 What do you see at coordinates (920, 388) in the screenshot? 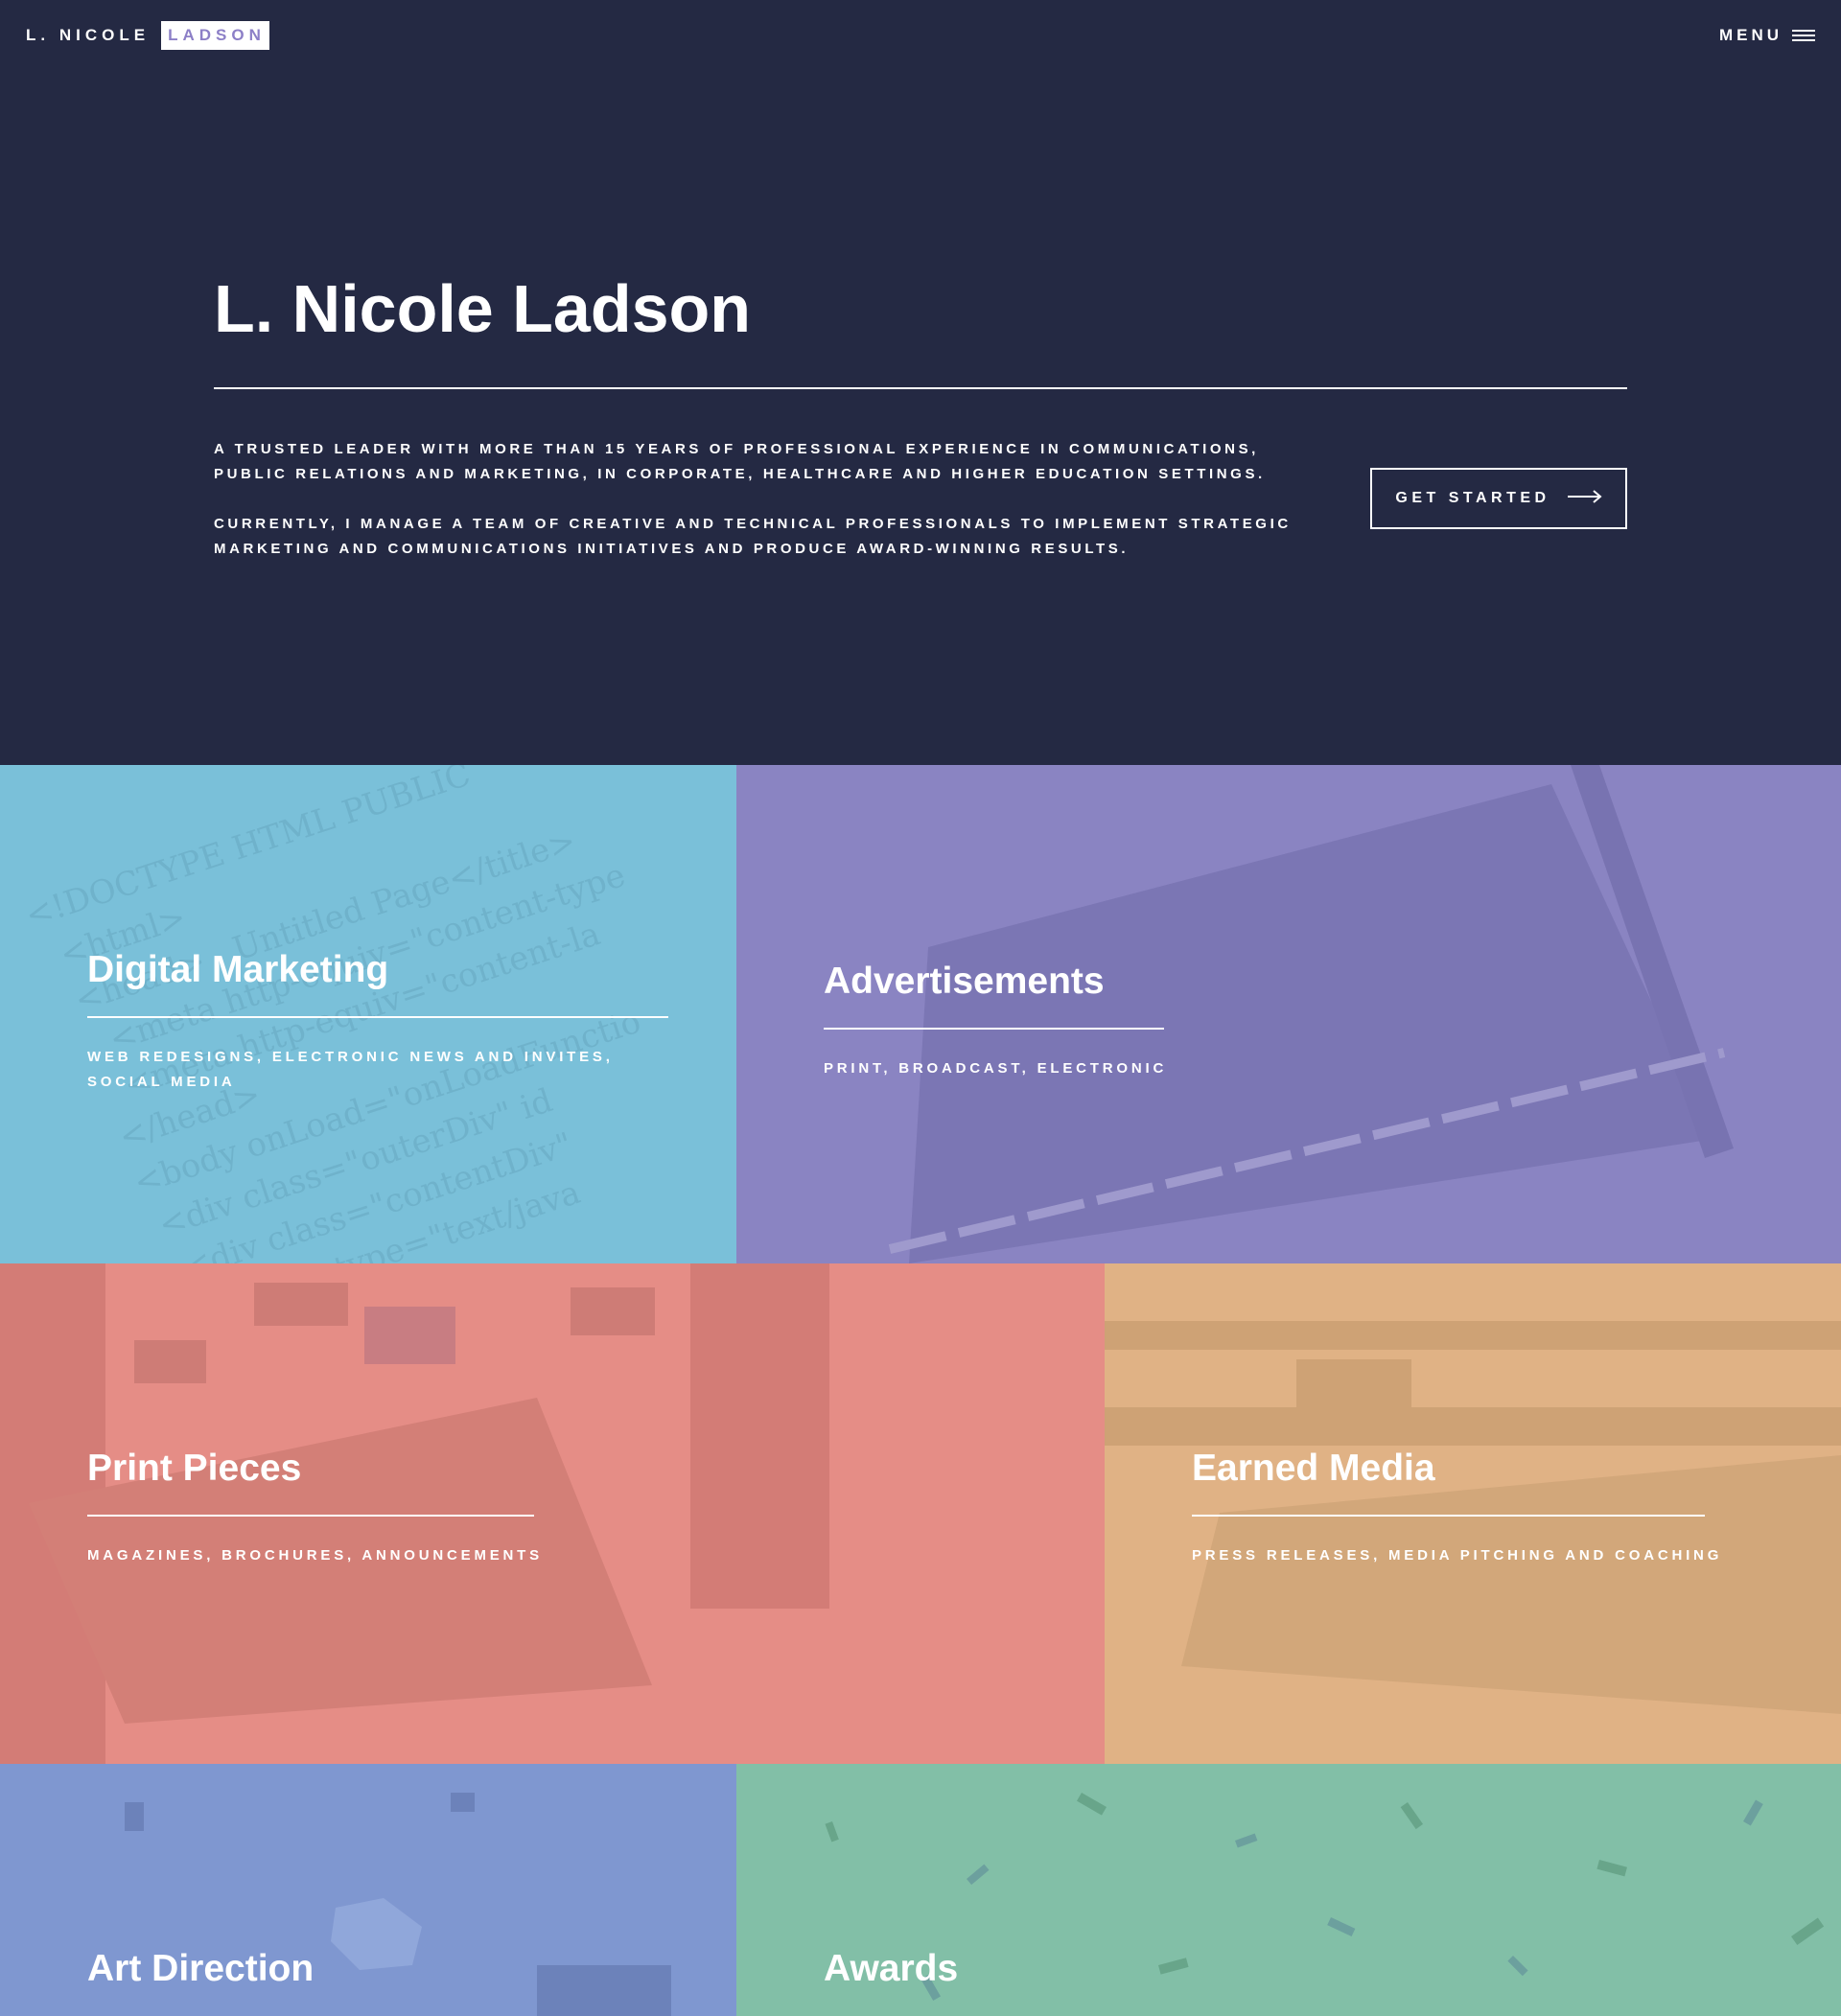
I see `banner-divider` at bounding box center [920, 388].